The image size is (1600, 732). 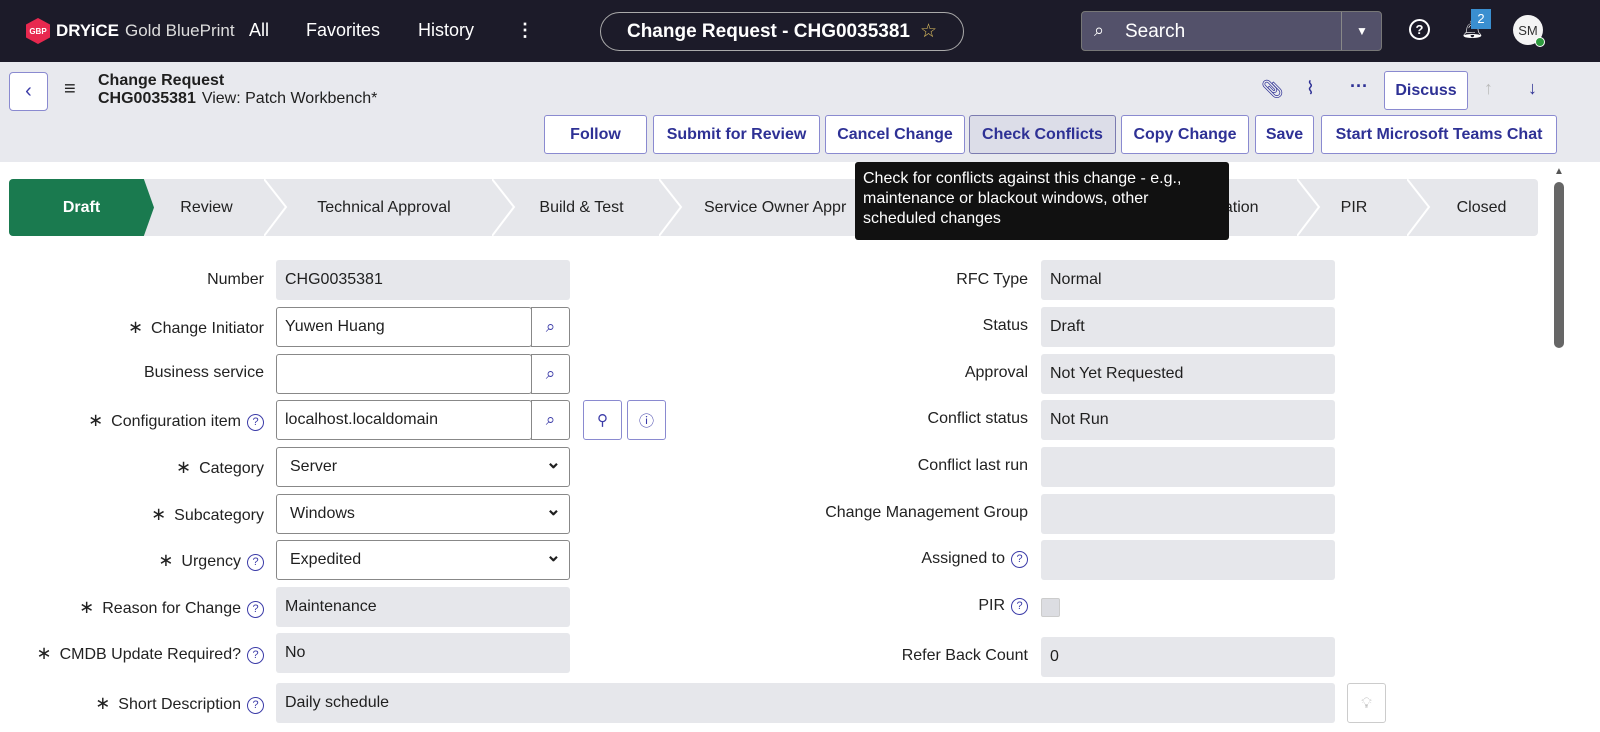 What do you see at coordinates (996, 372) in the screenshot?
I see `approval-label: Approval` at bounding box center [996, 372].